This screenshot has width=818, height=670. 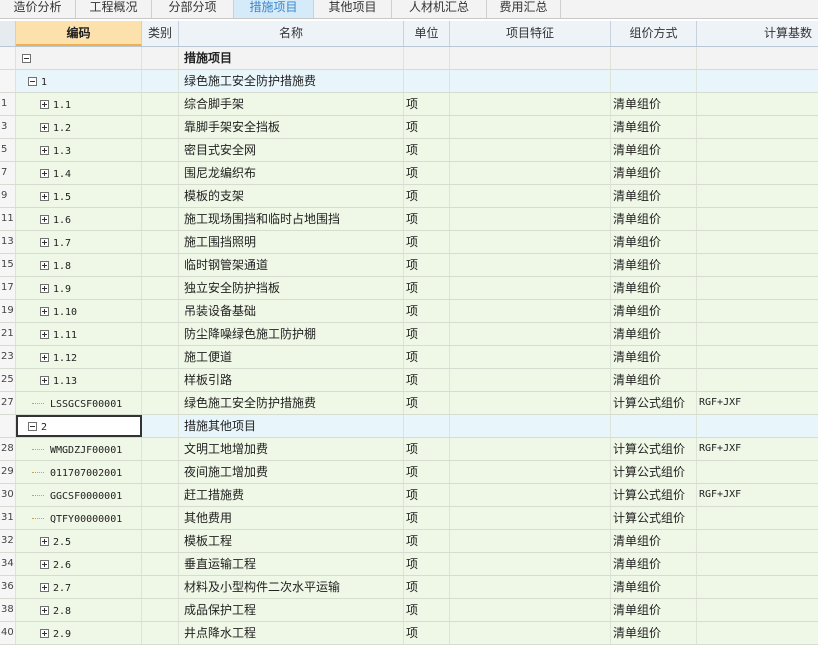 I want to click on code-cell: 1.11, so click(x=79, y=334).